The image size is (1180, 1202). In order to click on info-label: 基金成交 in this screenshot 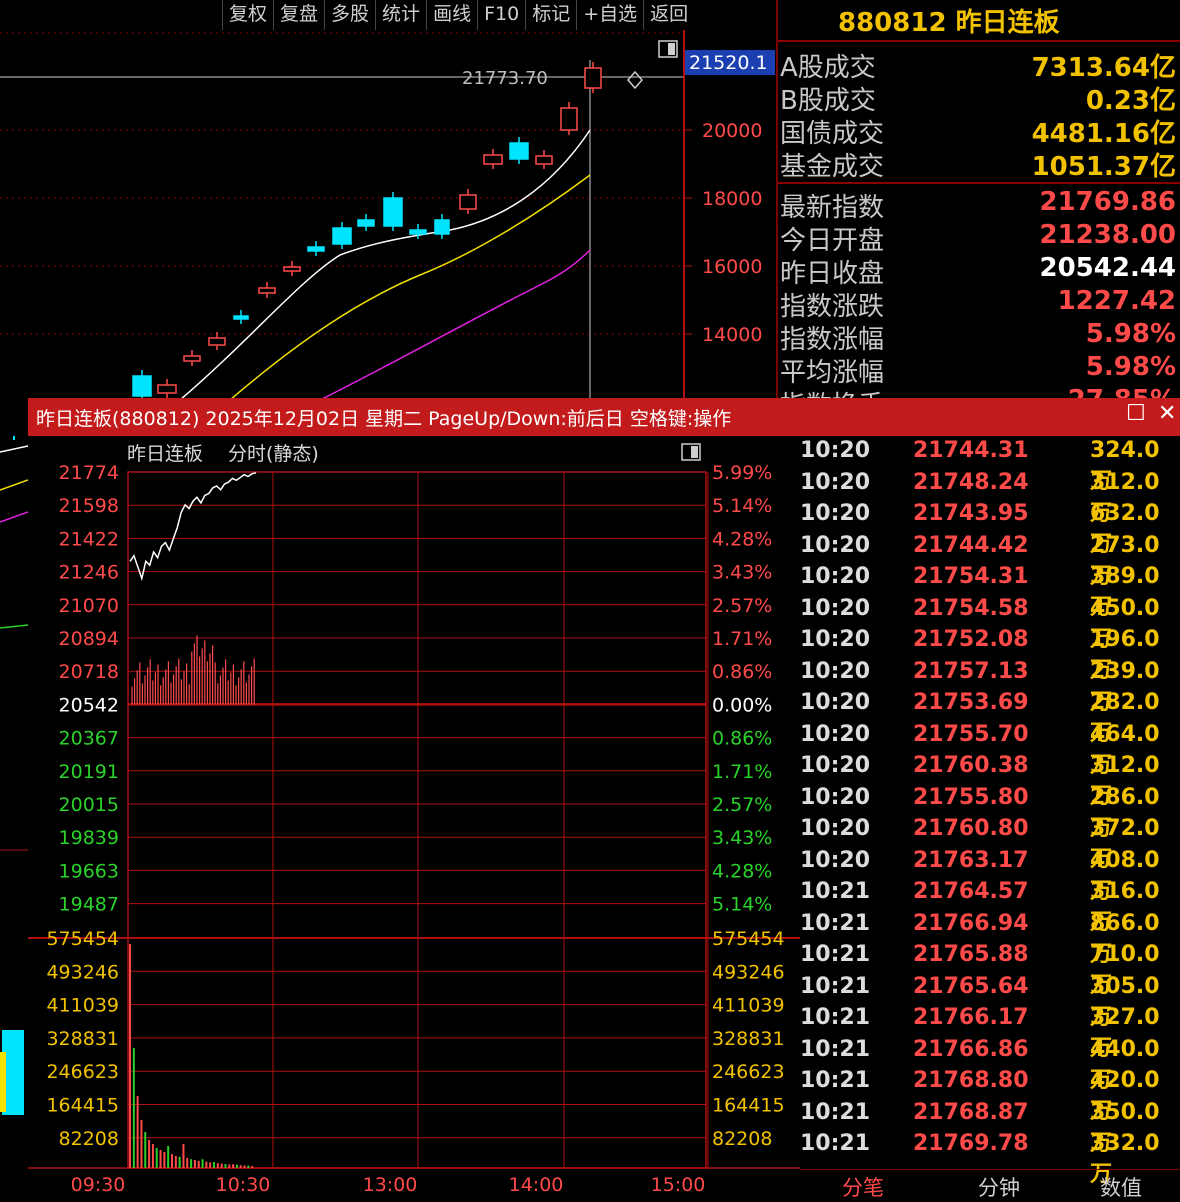, I will do `click(832, 167)`.